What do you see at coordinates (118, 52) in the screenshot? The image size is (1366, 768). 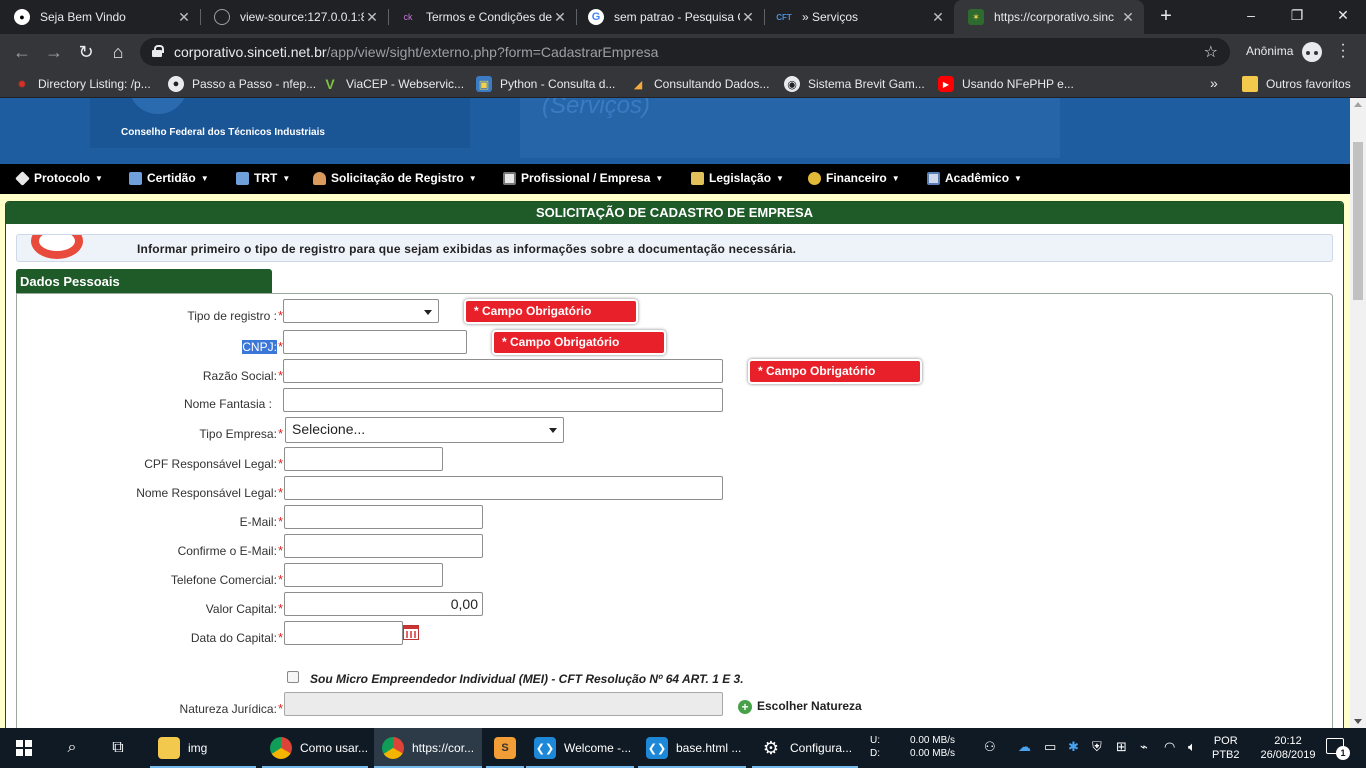 I see `home-icon: ⌂` at bounding box center [118, 52].